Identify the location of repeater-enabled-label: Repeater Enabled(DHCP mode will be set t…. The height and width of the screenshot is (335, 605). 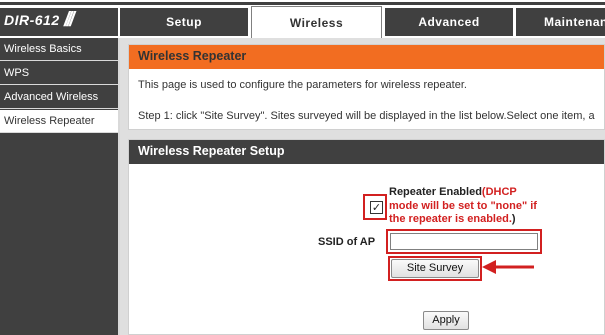
(479, 206).